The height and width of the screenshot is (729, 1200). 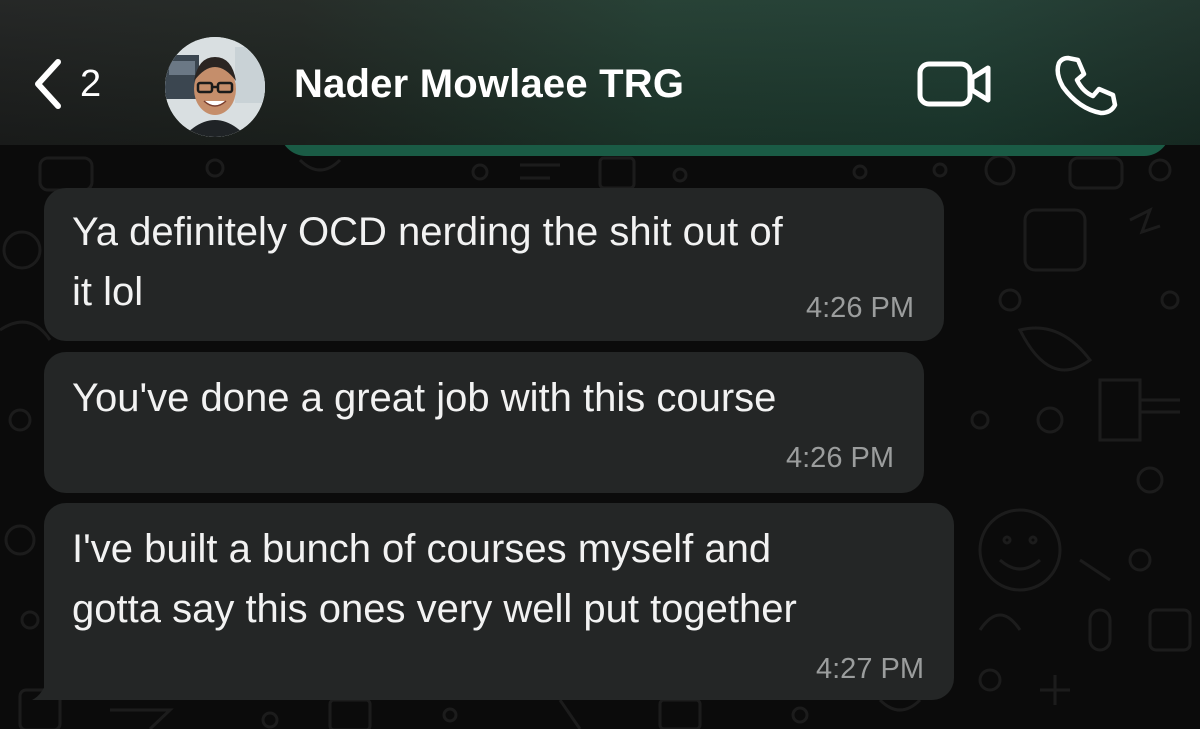 I want to click on avatar, so click(x=215, y=87).